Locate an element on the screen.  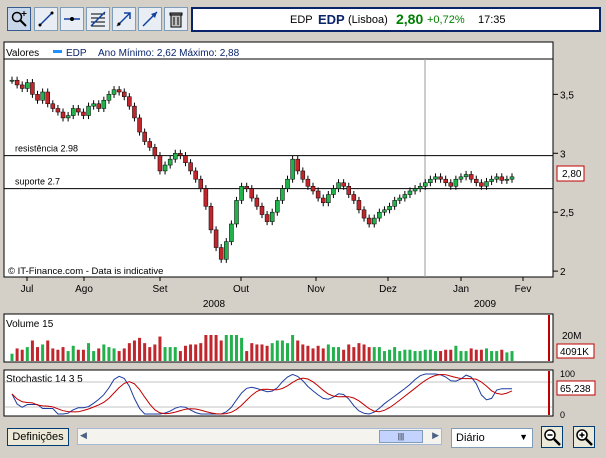
price-tick-label: 3 is located at coordinates (563, 154).